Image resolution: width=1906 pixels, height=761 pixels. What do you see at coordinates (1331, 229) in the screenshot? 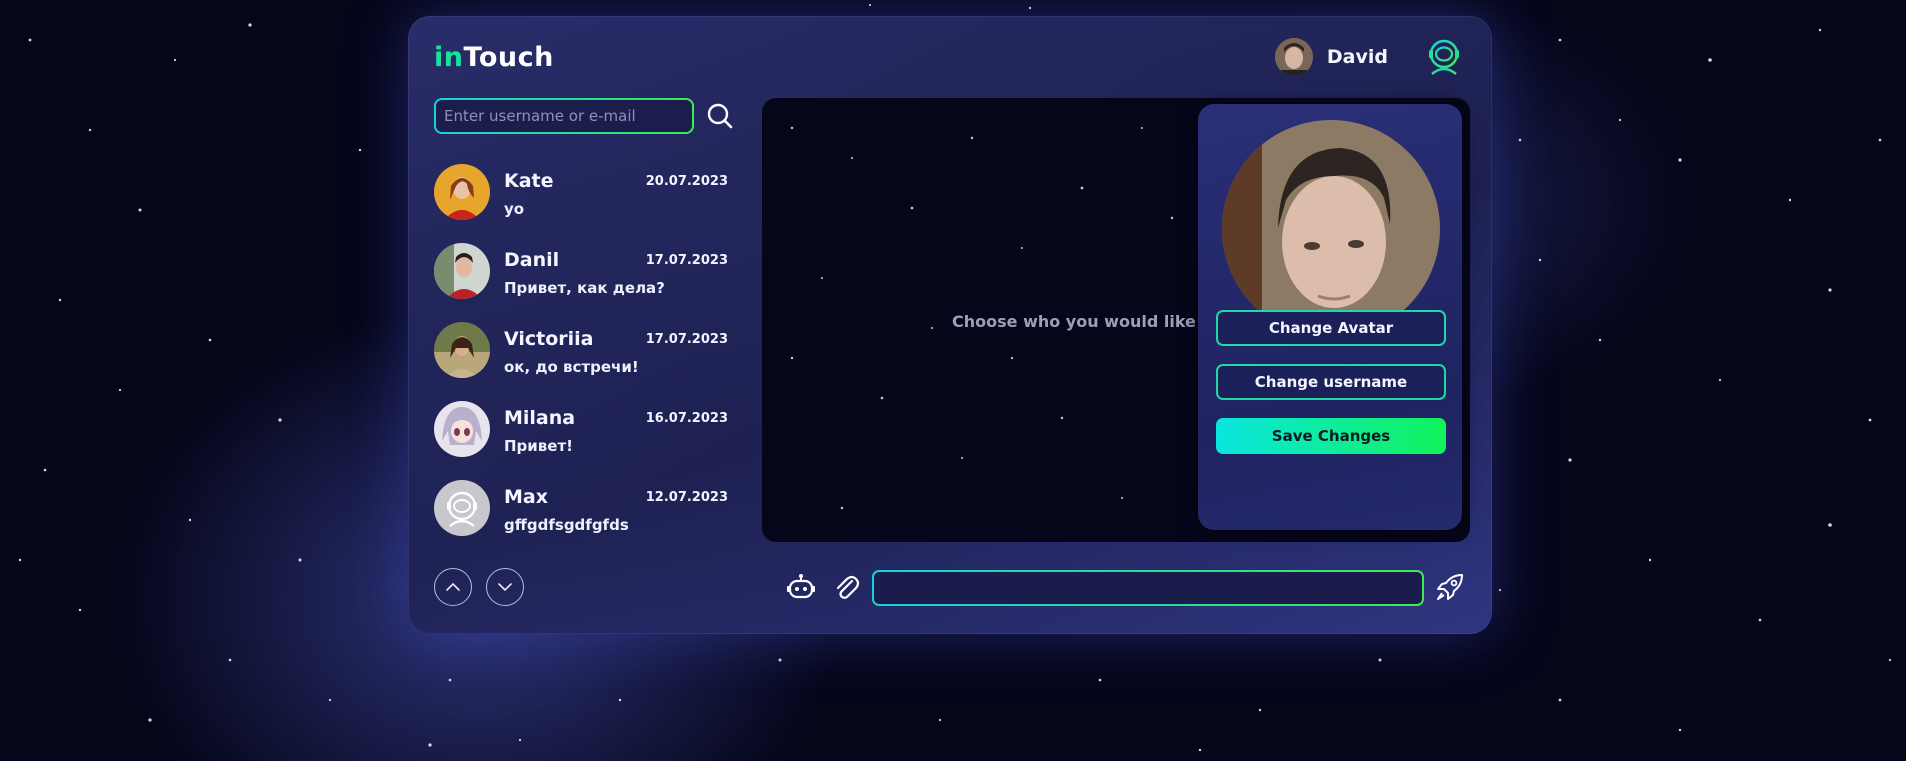
I see `profile-avatar` at bounding box center [1331, 229].